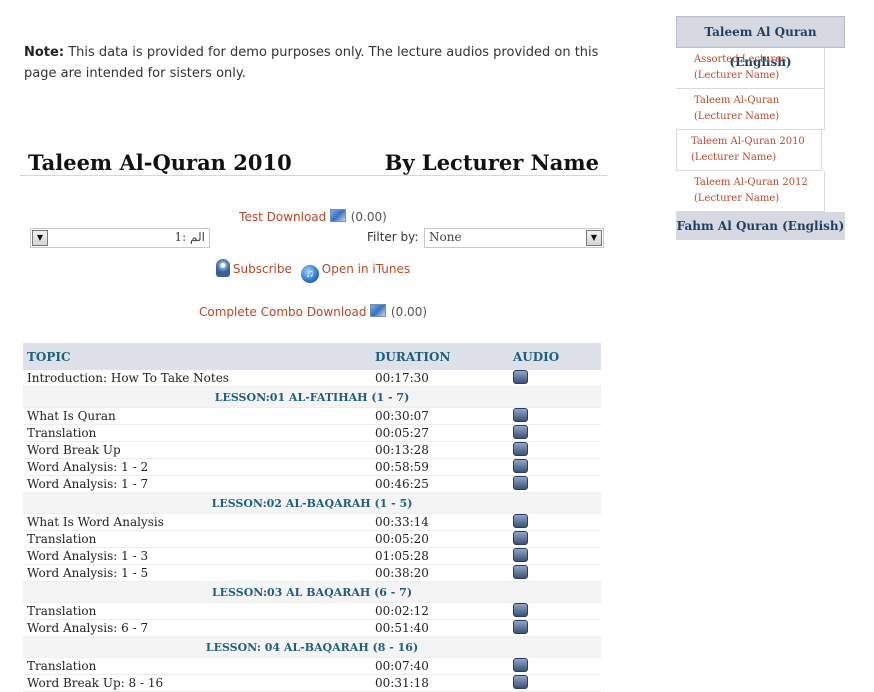 The width and height of the screenshot is (874, 692). Describe the element at coordinates (514, 238) in the screenshot. I see `filter-select: None ▼` at that location.